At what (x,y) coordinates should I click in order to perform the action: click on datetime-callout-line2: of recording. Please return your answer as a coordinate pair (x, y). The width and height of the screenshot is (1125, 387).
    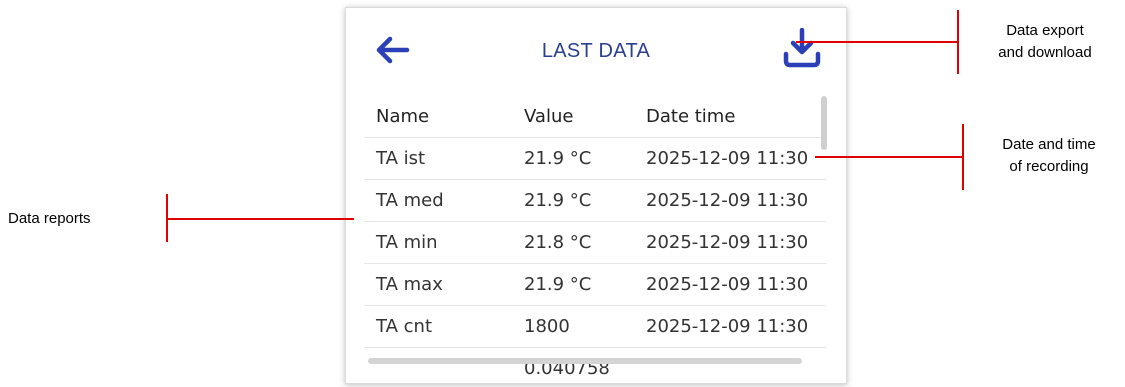
    Looking at the image, I should click on (1049, 166).